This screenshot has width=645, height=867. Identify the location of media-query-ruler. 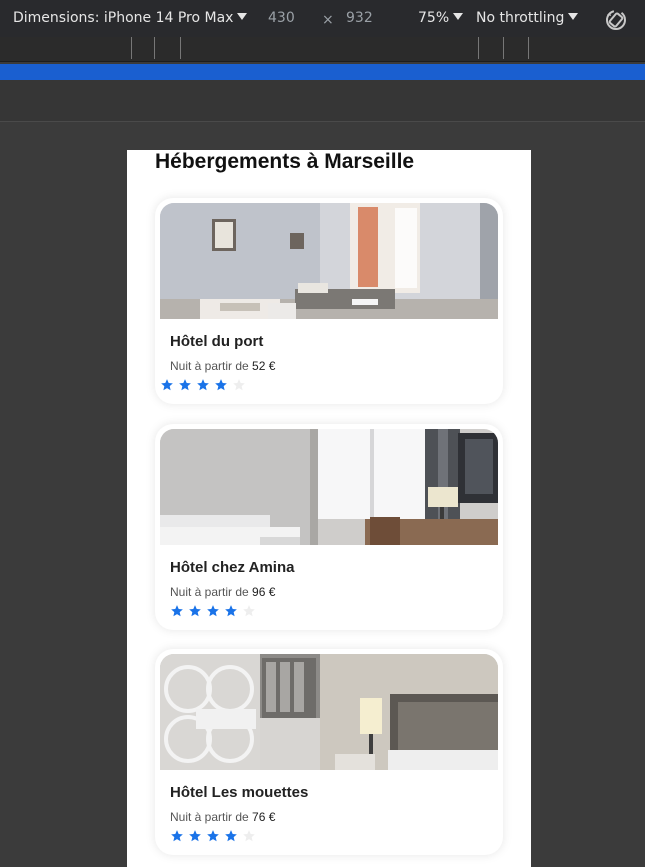
(322, 49).